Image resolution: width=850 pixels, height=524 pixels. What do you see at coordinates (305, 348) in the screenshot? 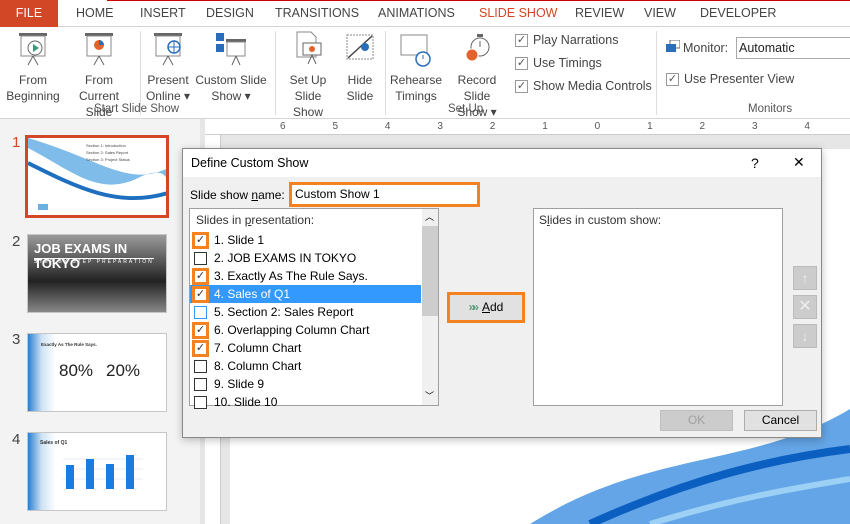
I see `slide-list-item: ✓ 7. Column Chart` at bounding box center [305, 348].